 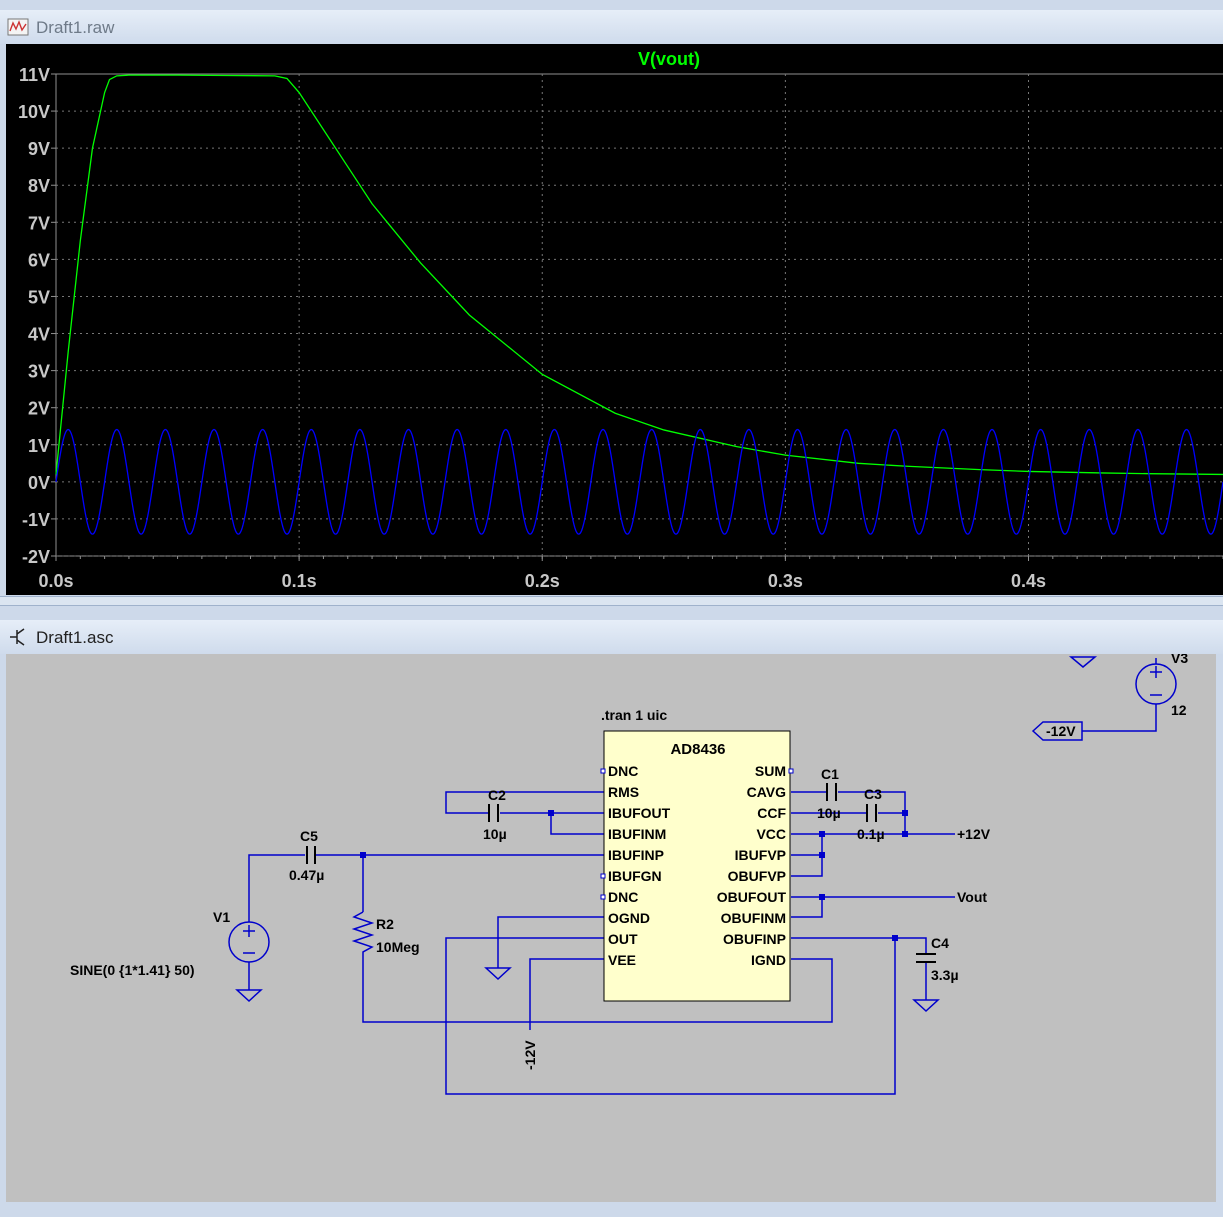 I want to click on window-separator, so click(x=611, y=601).